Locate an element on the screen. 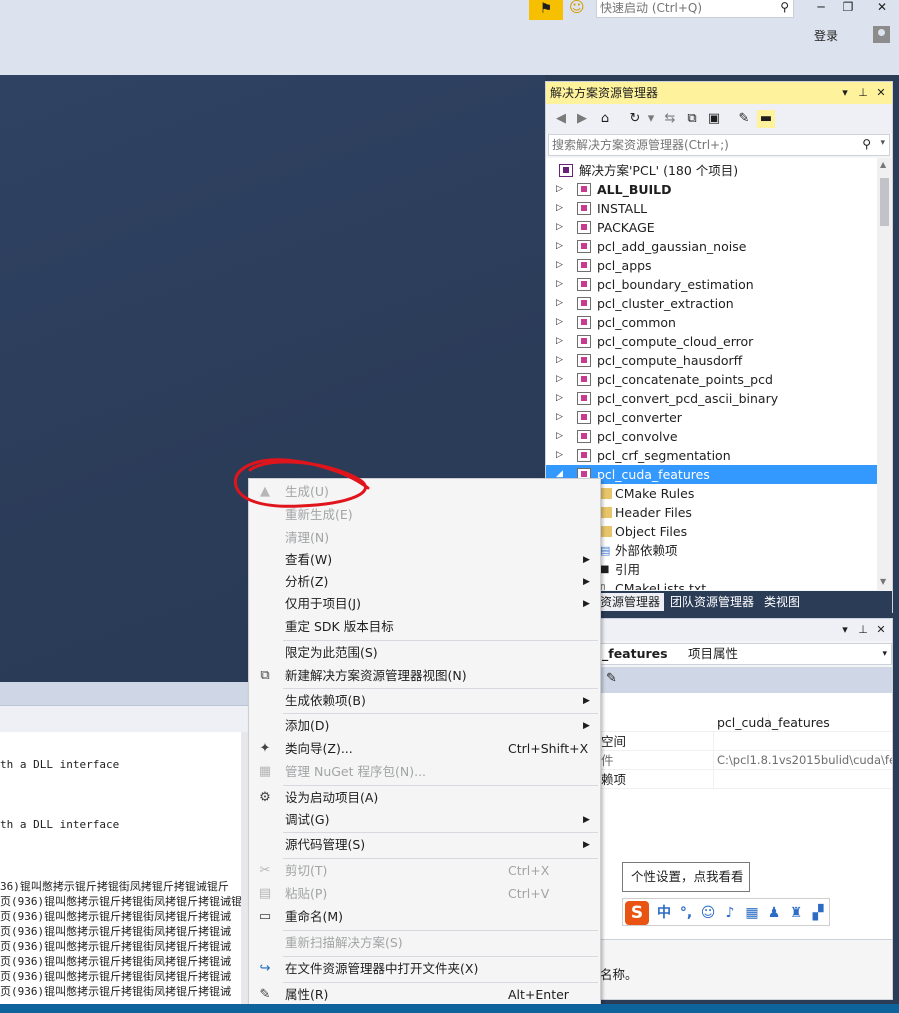  menu-item-debug: 调试(G) ▶ is located at coordinates (424, 820).